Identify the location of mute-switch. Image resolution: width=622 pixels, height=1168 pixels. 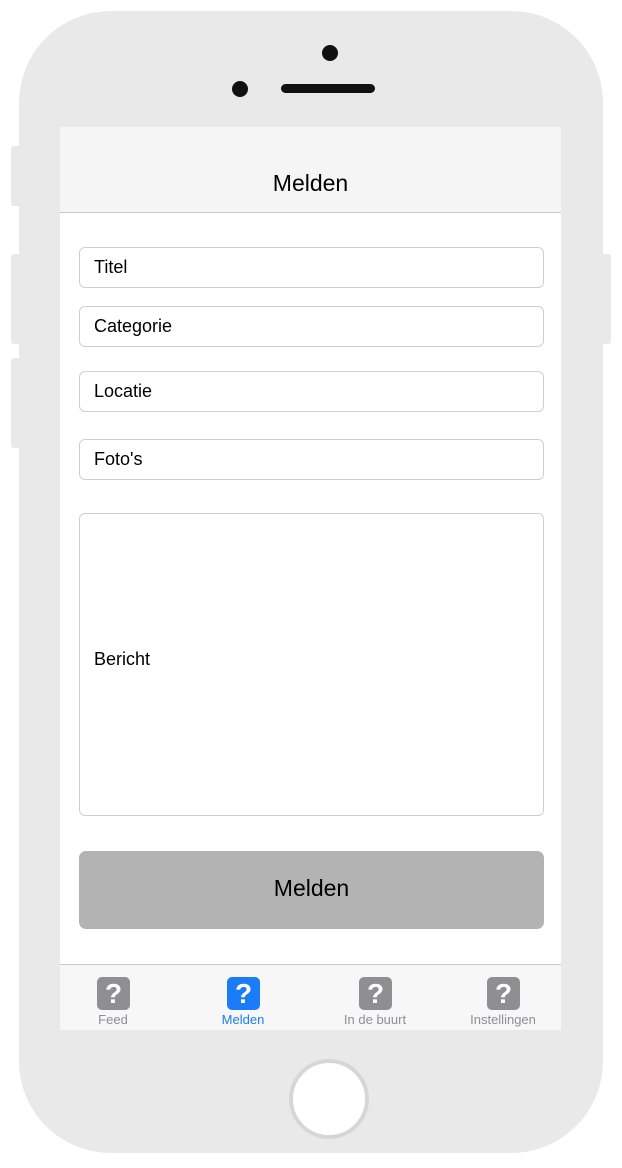
(16, 176).